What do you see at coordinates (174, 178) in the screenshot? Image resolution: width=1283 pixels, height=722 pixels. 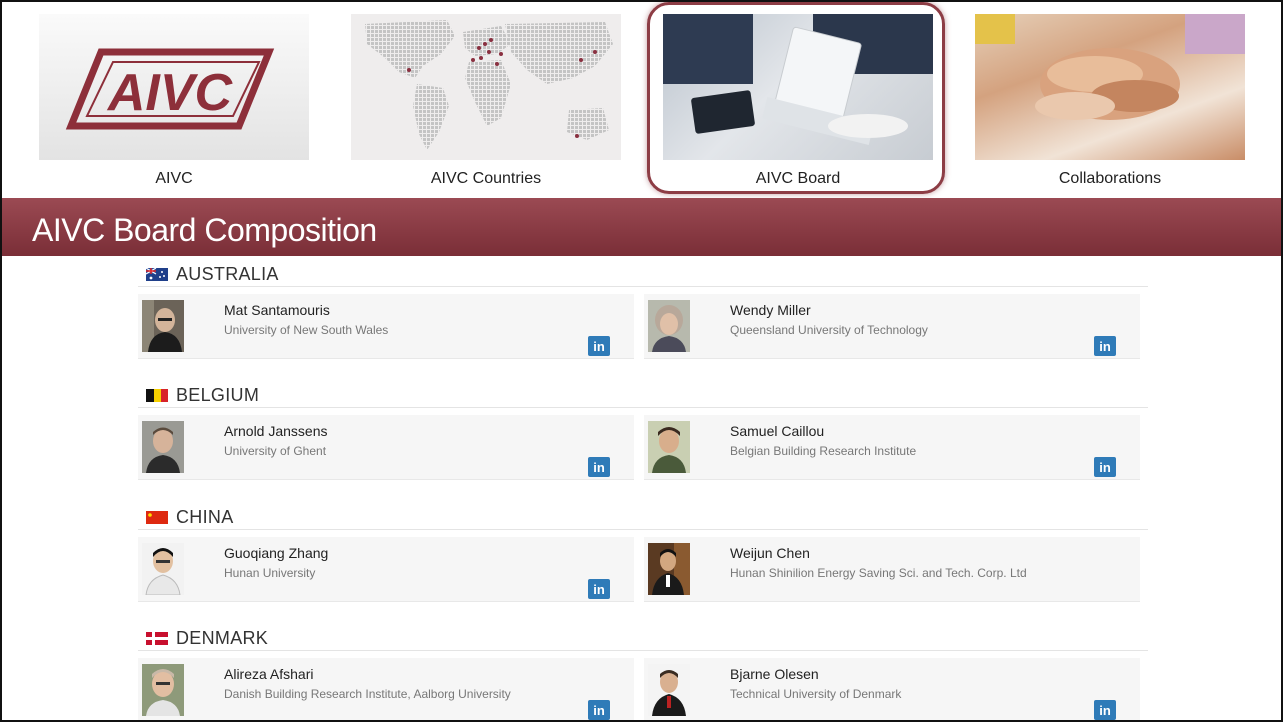 I see `nav-label-aivc: AIVC` at bounding box center [174, 178].